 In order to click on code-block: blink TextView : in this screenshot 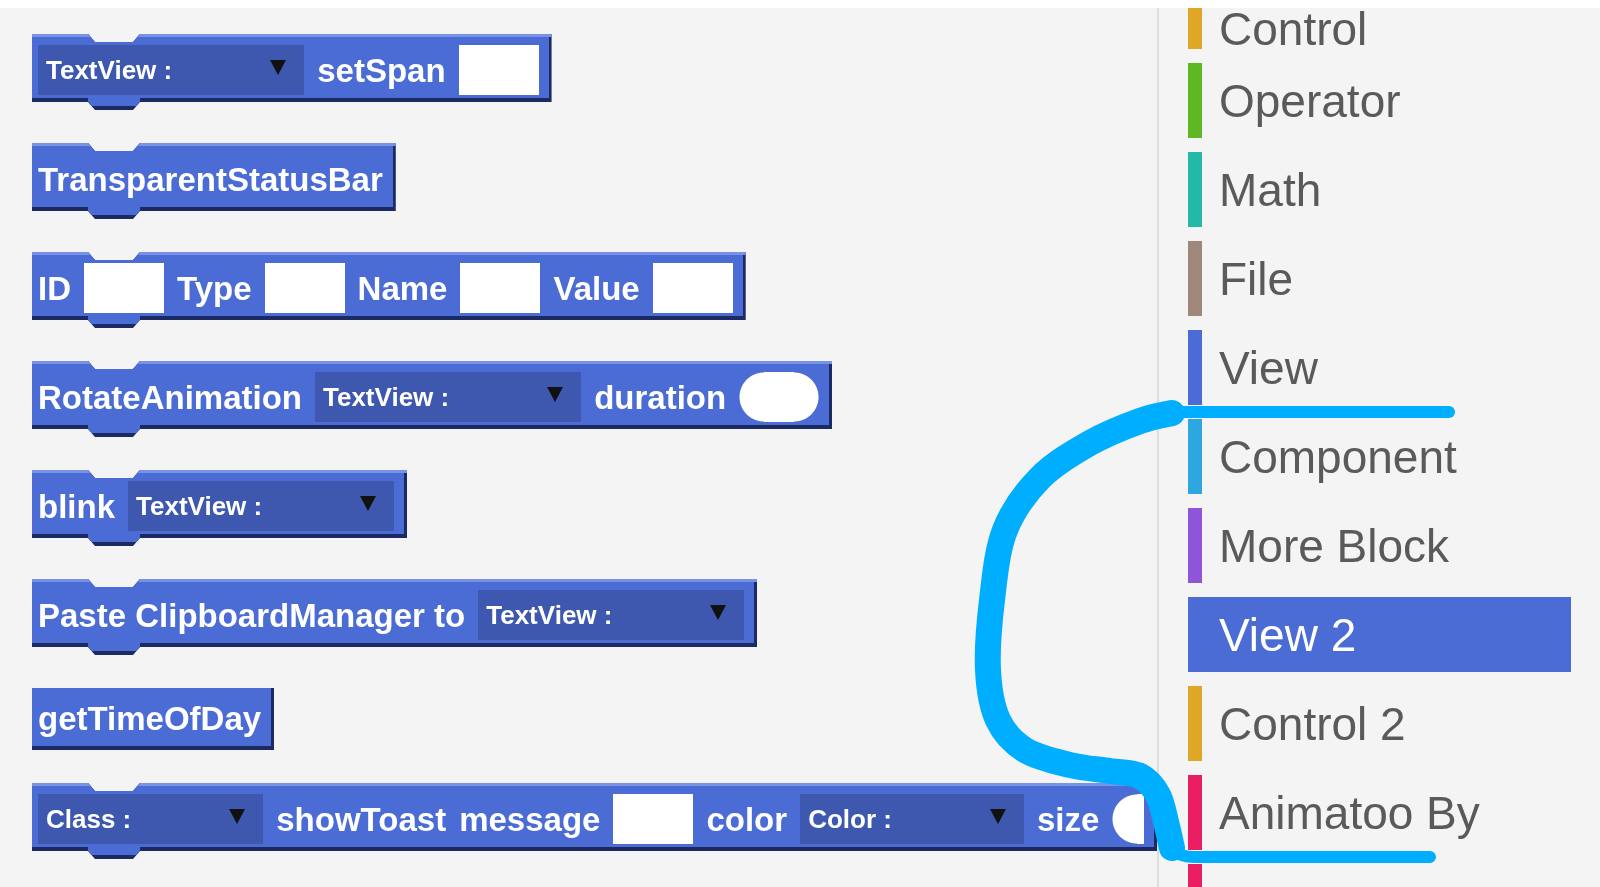, I will do `click(220, 508)`.